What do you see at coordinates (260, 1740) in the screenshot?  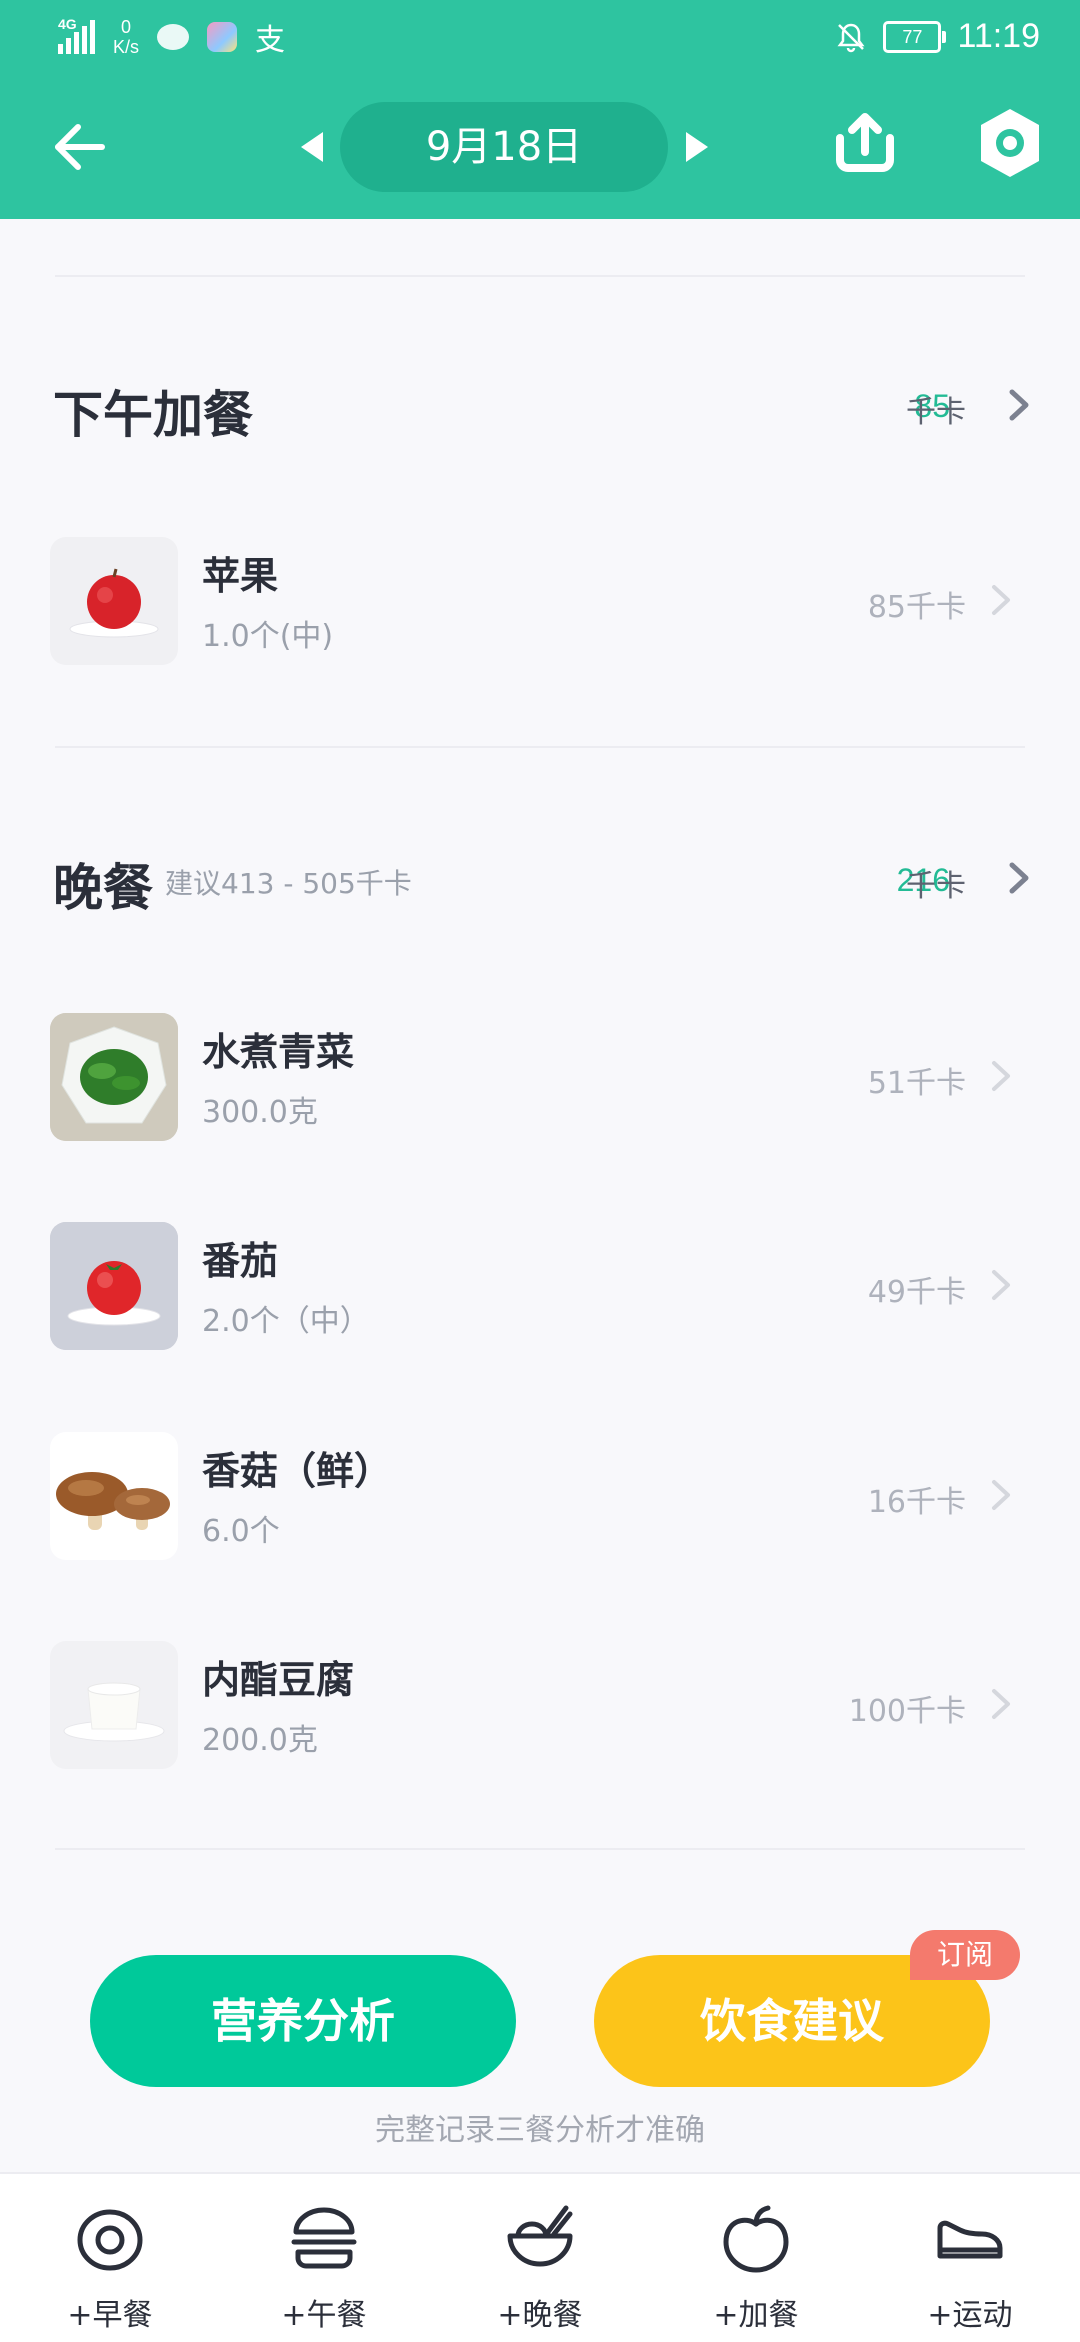 I see `food-amount: 200.0克` at bounding box center [260, 1740].